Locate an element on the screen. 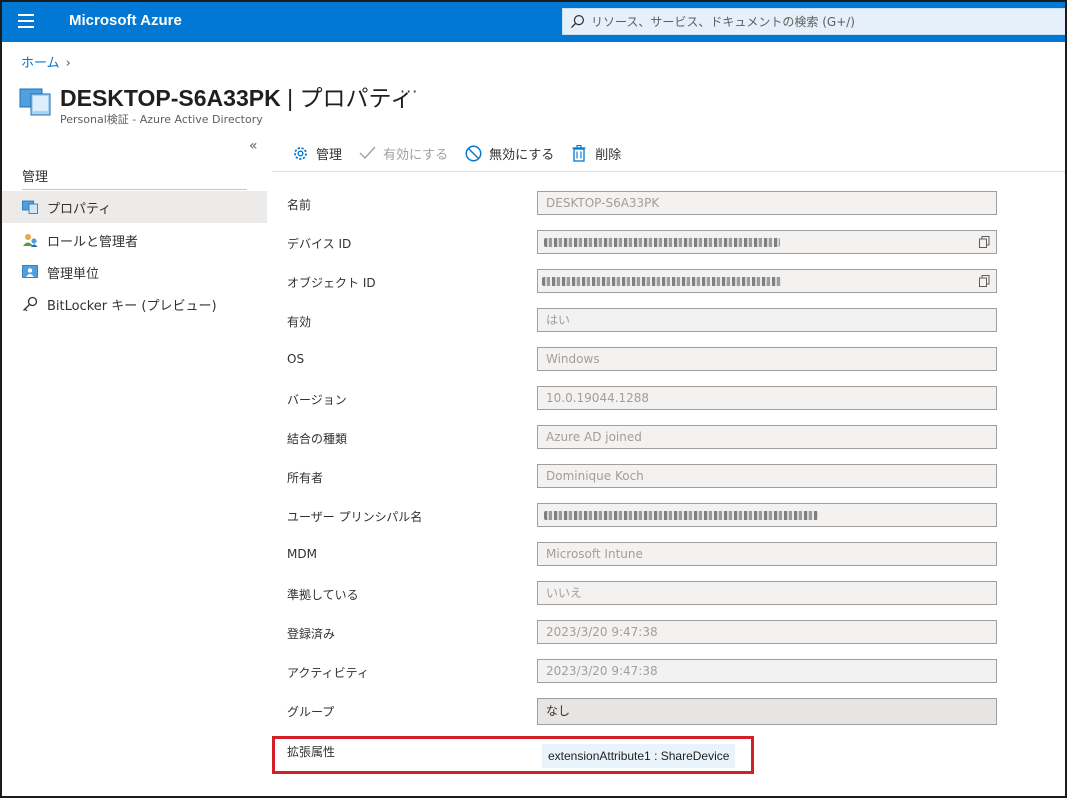  property-value-owner: Dominique Koch is located at coordinates (767, 476).